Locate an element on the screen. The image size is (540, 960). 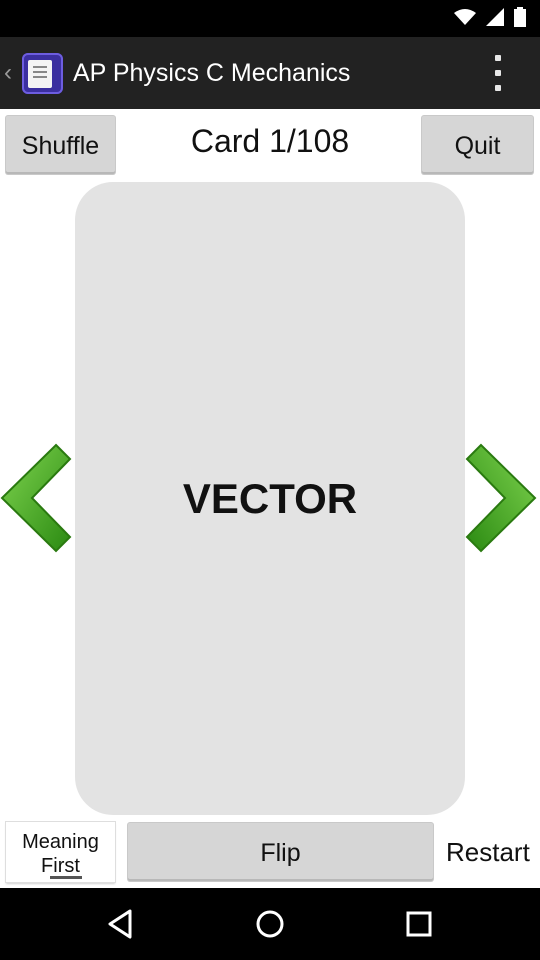
flip-button: Flip is located at coordinates (280, 852).